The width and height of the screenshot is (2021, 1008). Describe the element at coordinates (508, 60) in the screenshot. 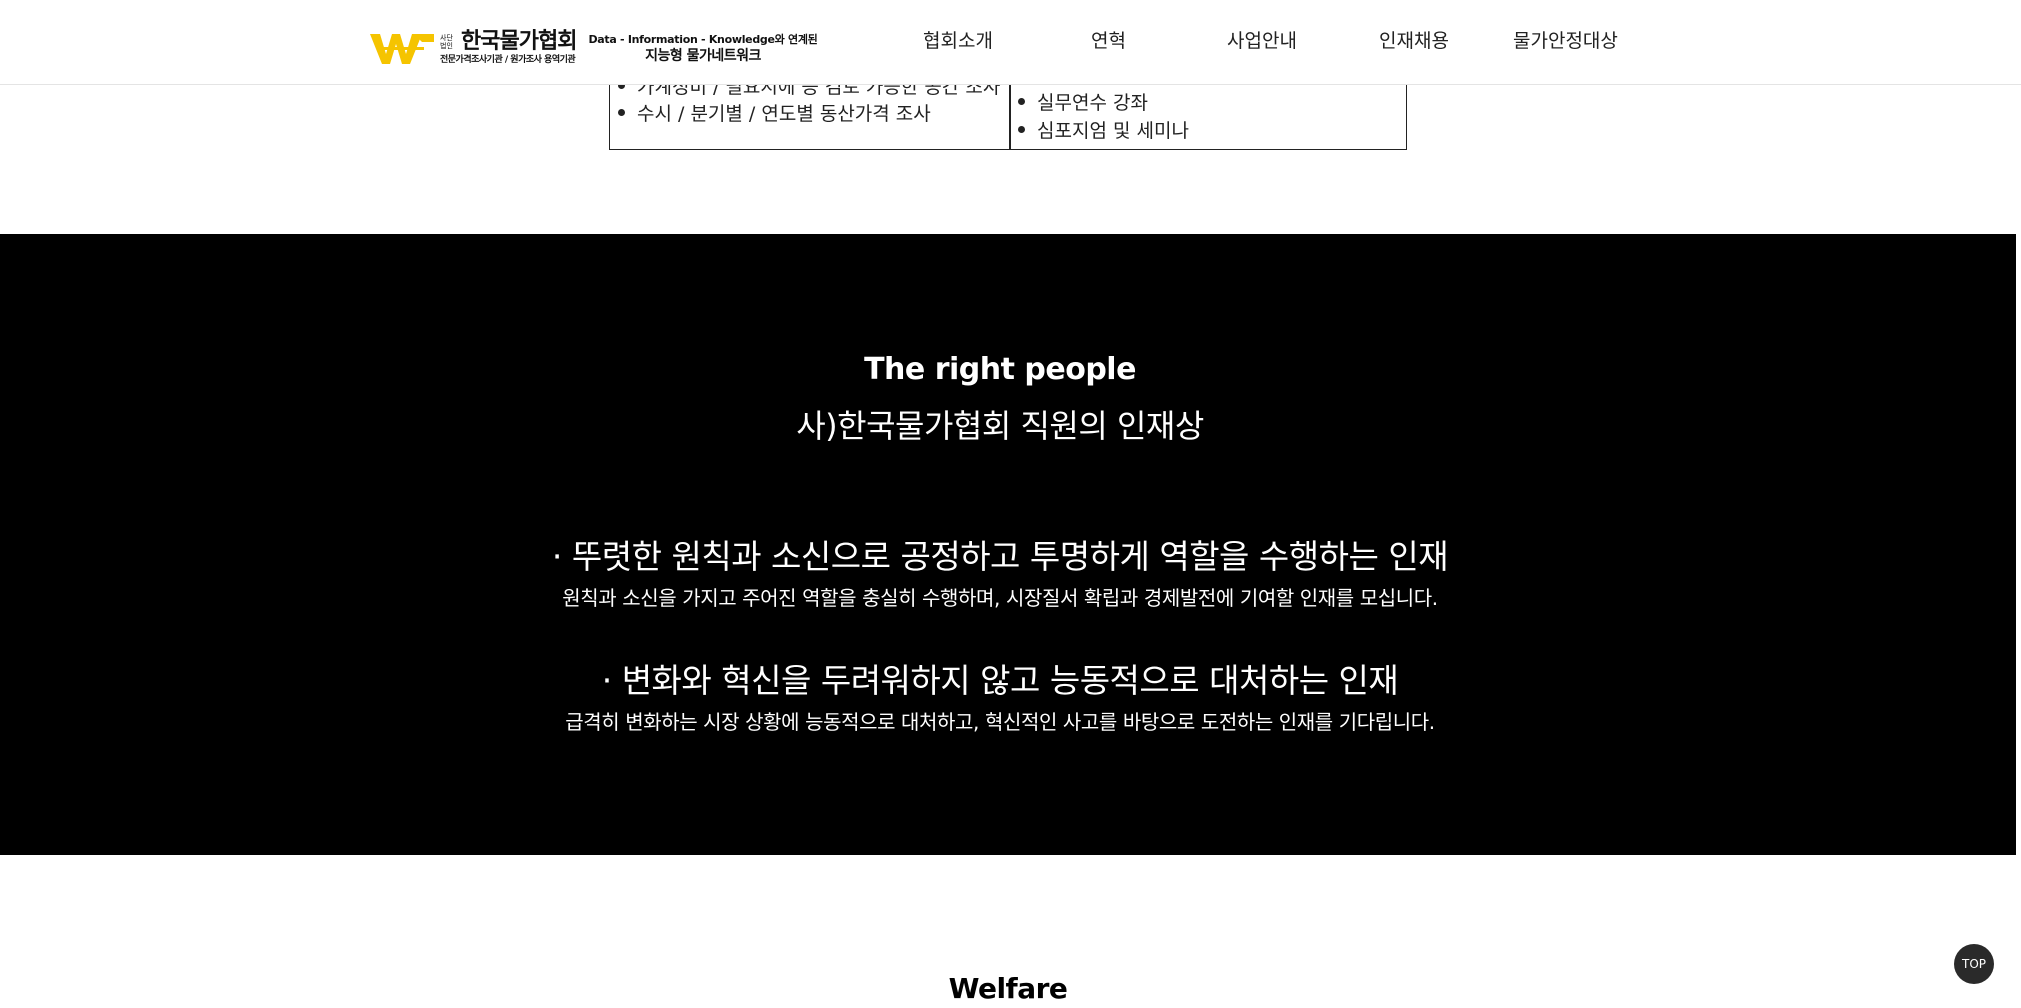

I see `logo-subtitle: 전문가격조사기관 / 원가조사 용역기관` at that location.